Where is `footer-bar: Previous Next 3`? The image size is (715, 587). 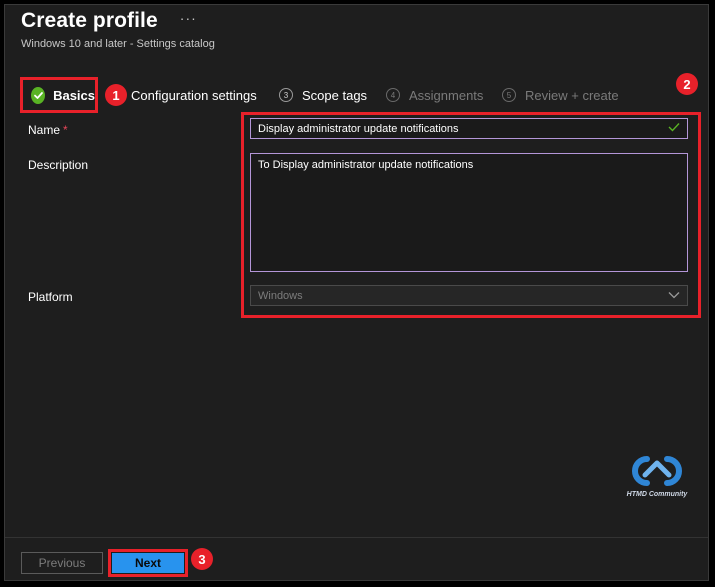
footer-bar: Previous Next 3 is located at coordinates (356, 560).